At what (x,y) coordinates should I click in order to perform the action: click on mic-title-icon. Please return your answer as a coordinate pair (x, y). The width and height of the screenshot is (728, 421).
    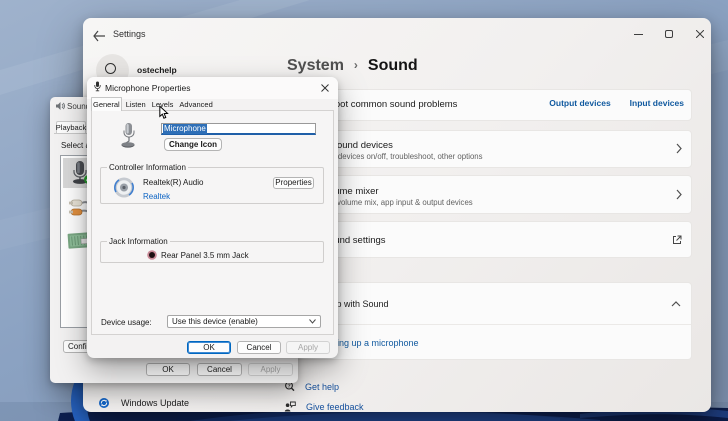
    Looking at the image, I should click on (97, 86).